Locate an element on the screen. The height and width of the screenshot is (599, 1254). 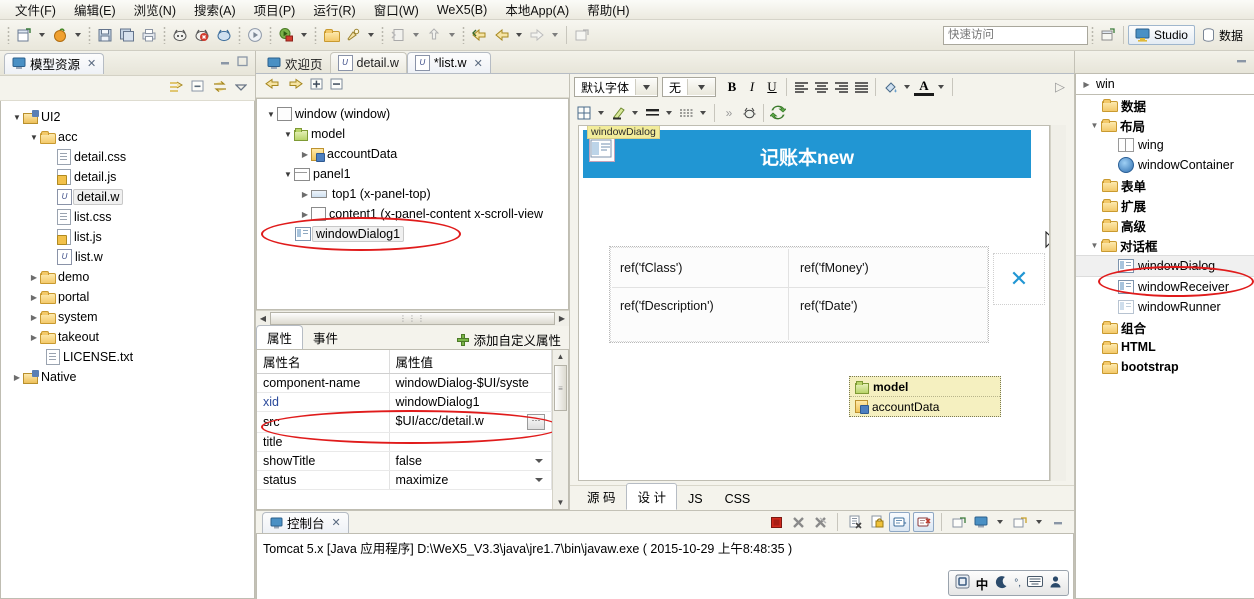
open-perspective-icon is located at coordinates (1108, 35).